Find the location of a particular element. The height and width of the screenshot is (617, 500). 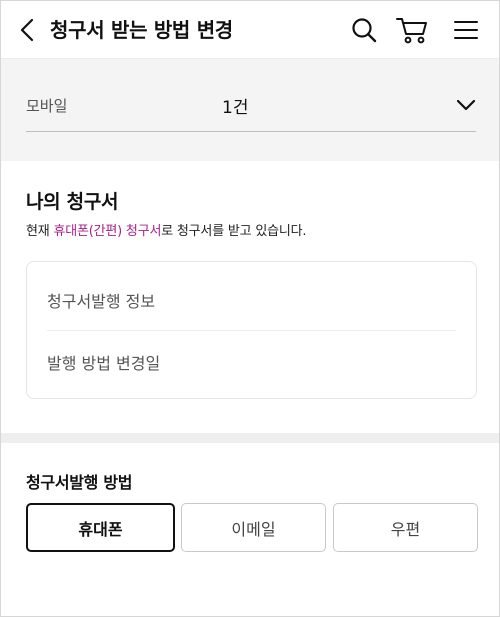

menu-button is located at coordinates (466, 30).